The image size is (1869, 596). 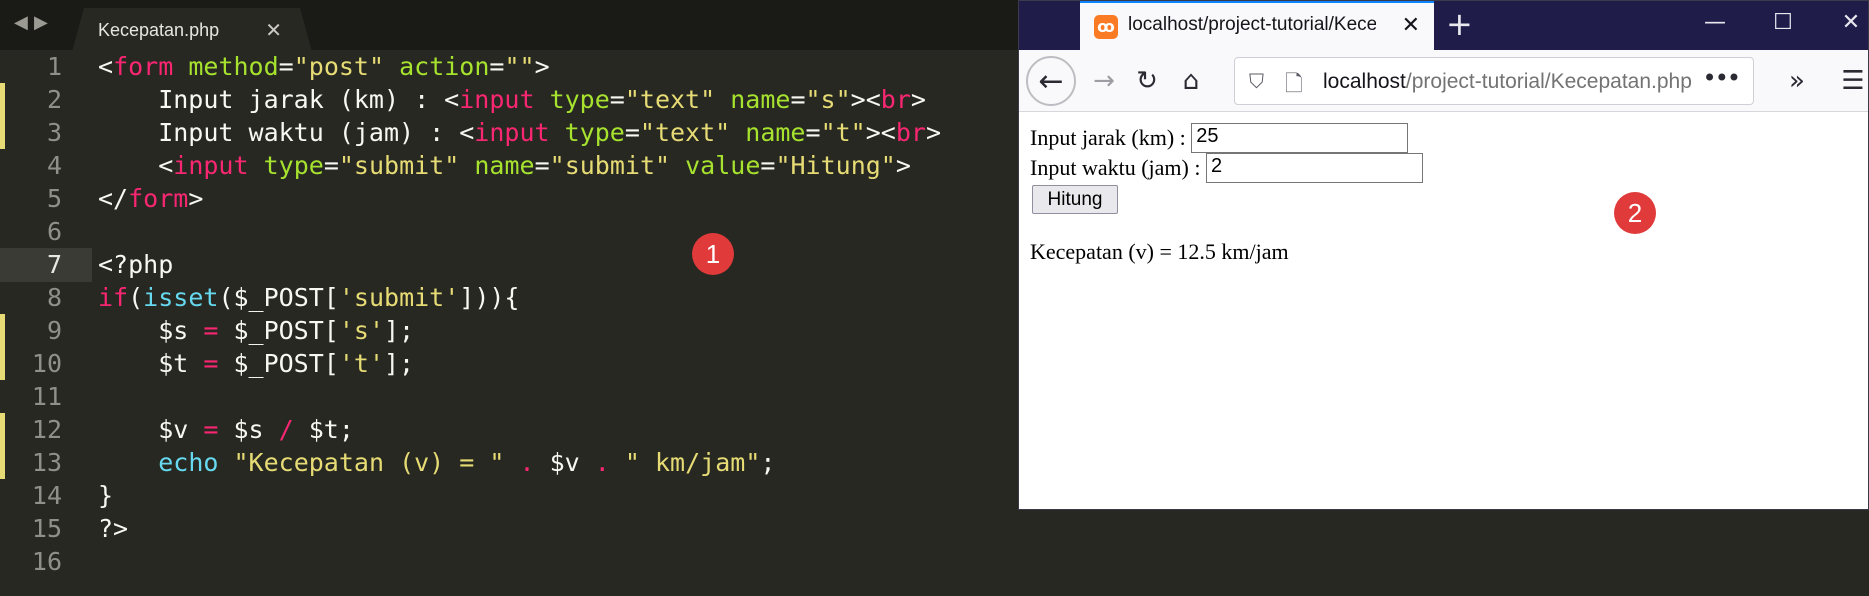 I want to click on code-token: $v, so click(x=151, y=429).